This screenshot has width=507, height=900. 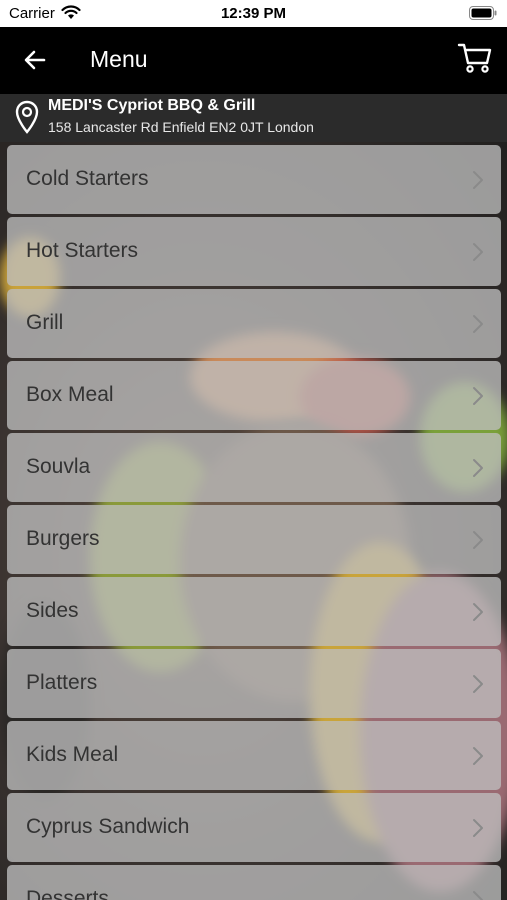 What do you see at coordinates (35, 60) in the screenshot?
I see `back-arrow-icon` at bounding box center [35, 60].